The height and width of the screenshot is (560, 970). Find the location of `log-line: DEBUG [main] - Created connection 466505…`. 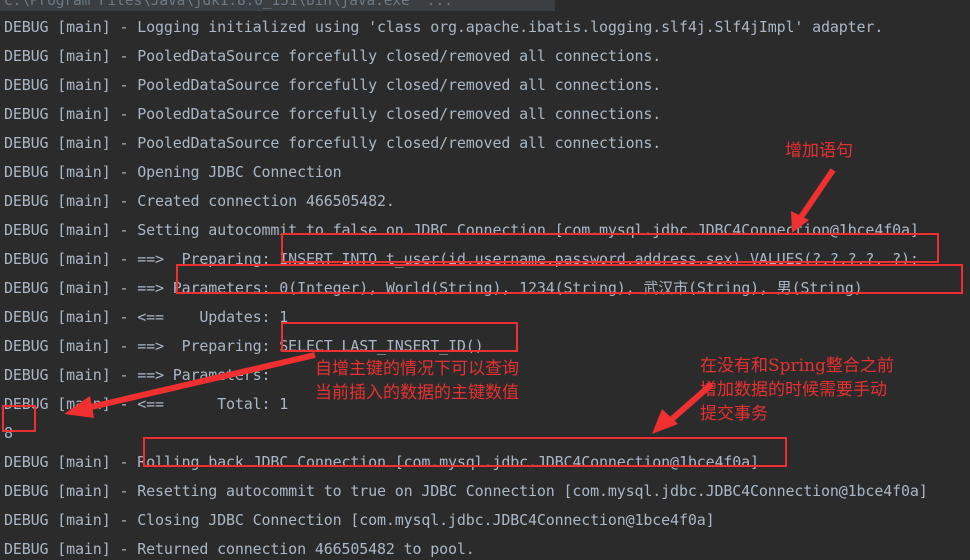

log-line: DEBUG [main] - Created connection 466505… is located at coordinates (199, 201).